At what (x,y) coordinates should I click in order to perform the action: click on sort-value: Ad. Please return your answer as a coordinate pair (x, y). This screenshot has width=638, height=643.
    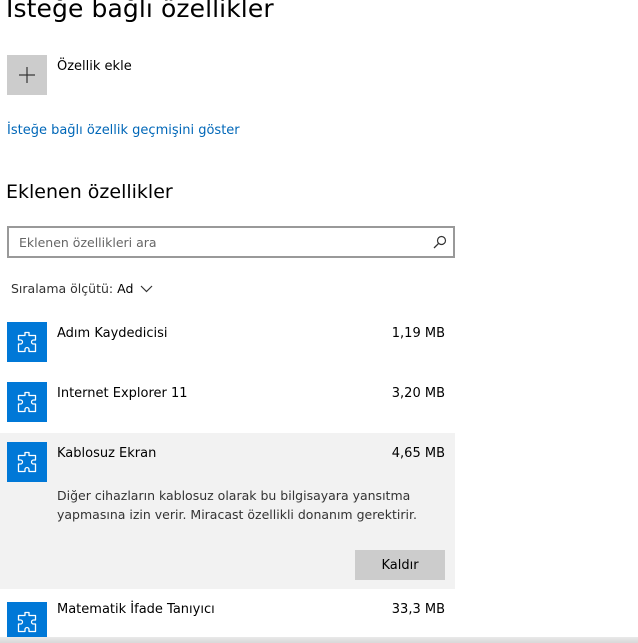
    Looking at the image, I should click on (125, 288).